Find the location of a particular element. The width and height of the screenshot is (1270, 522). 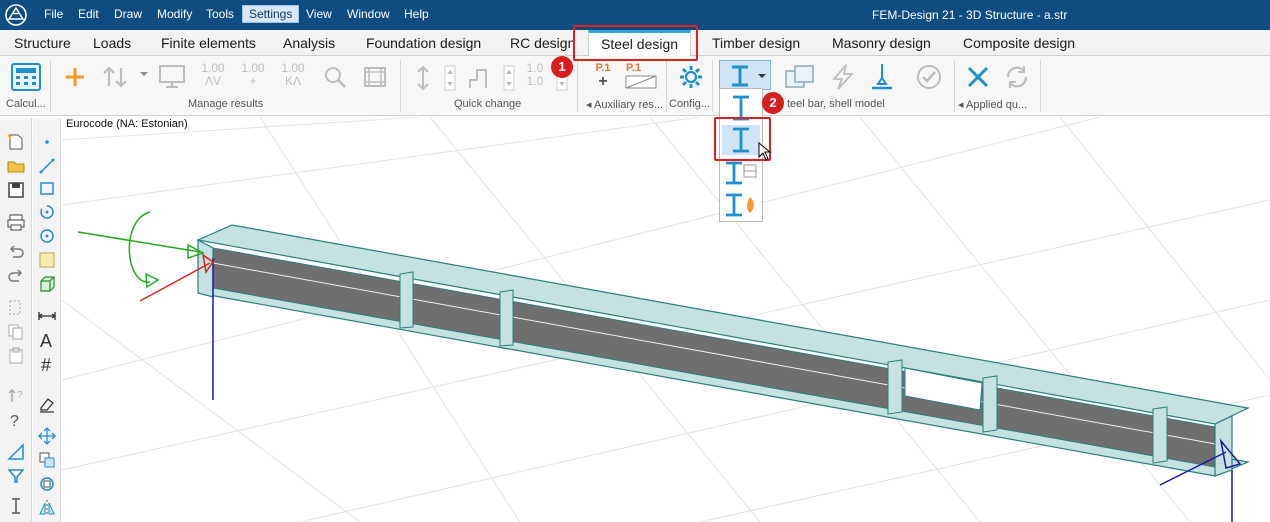

tab-foundation-design: Foundation design is located at coordinates (423, 43).